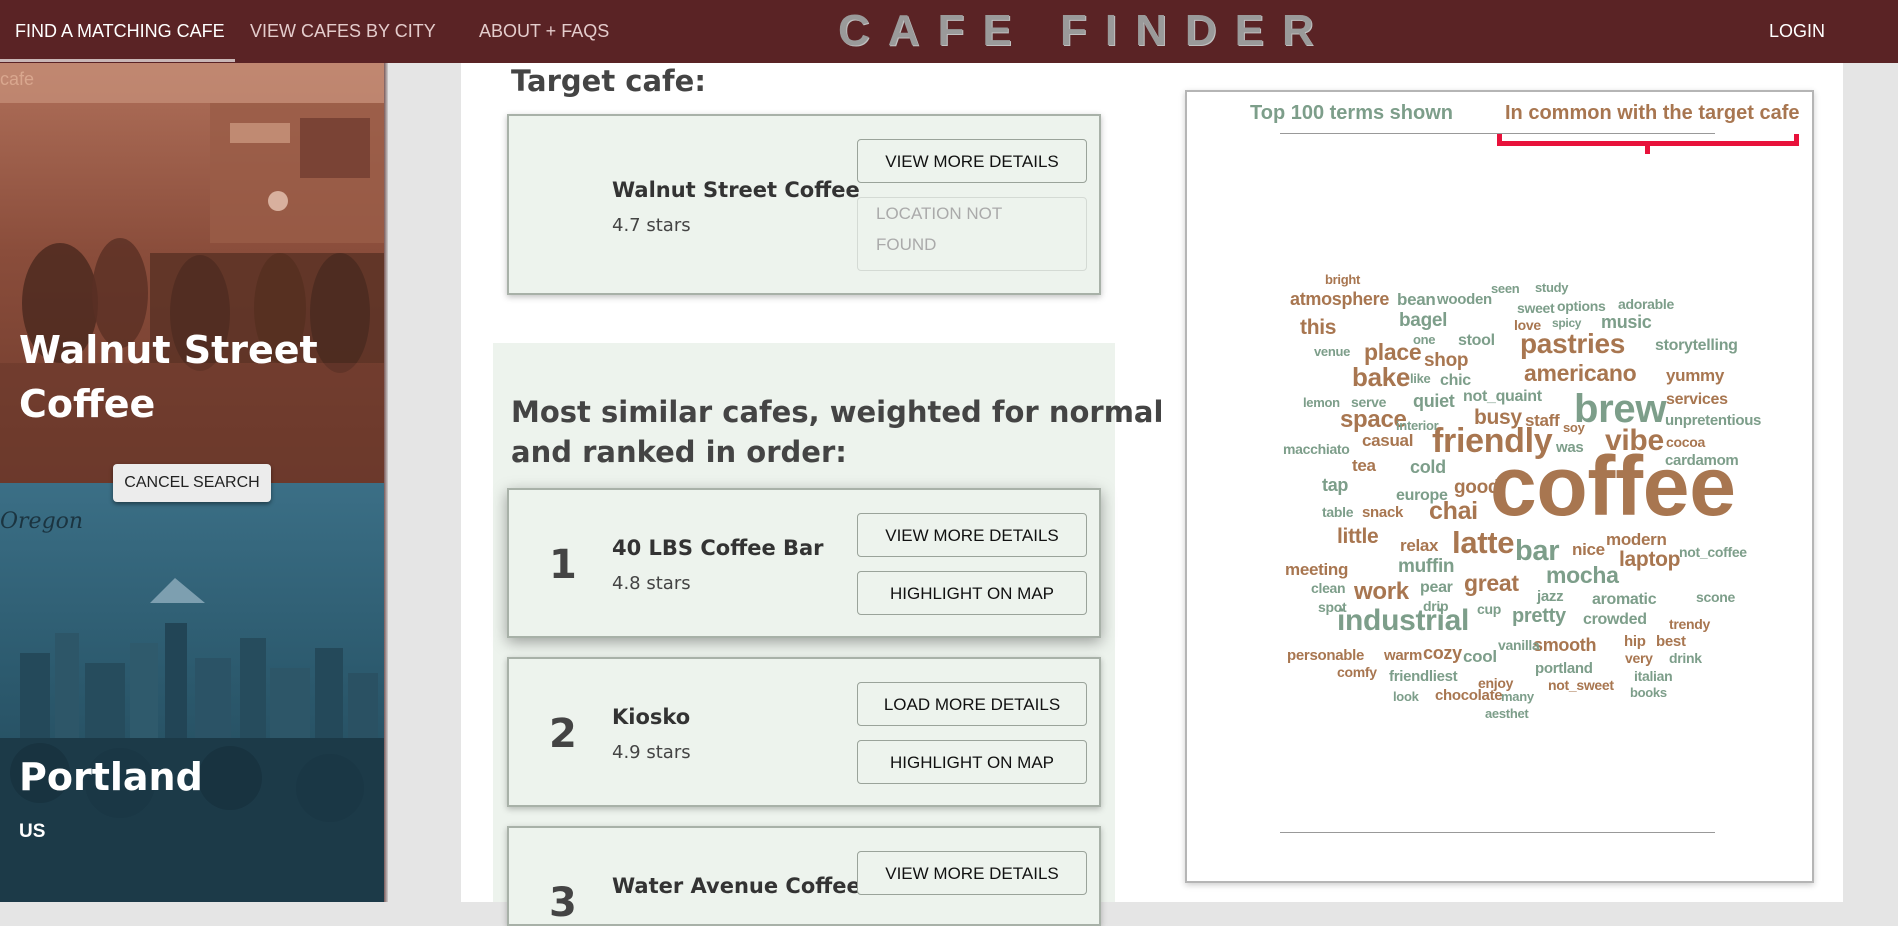  What do you see at coordinates (1639, 657) in the screenshot?
I see `cloud-word-very: very` at bounding box center [1639, 657].